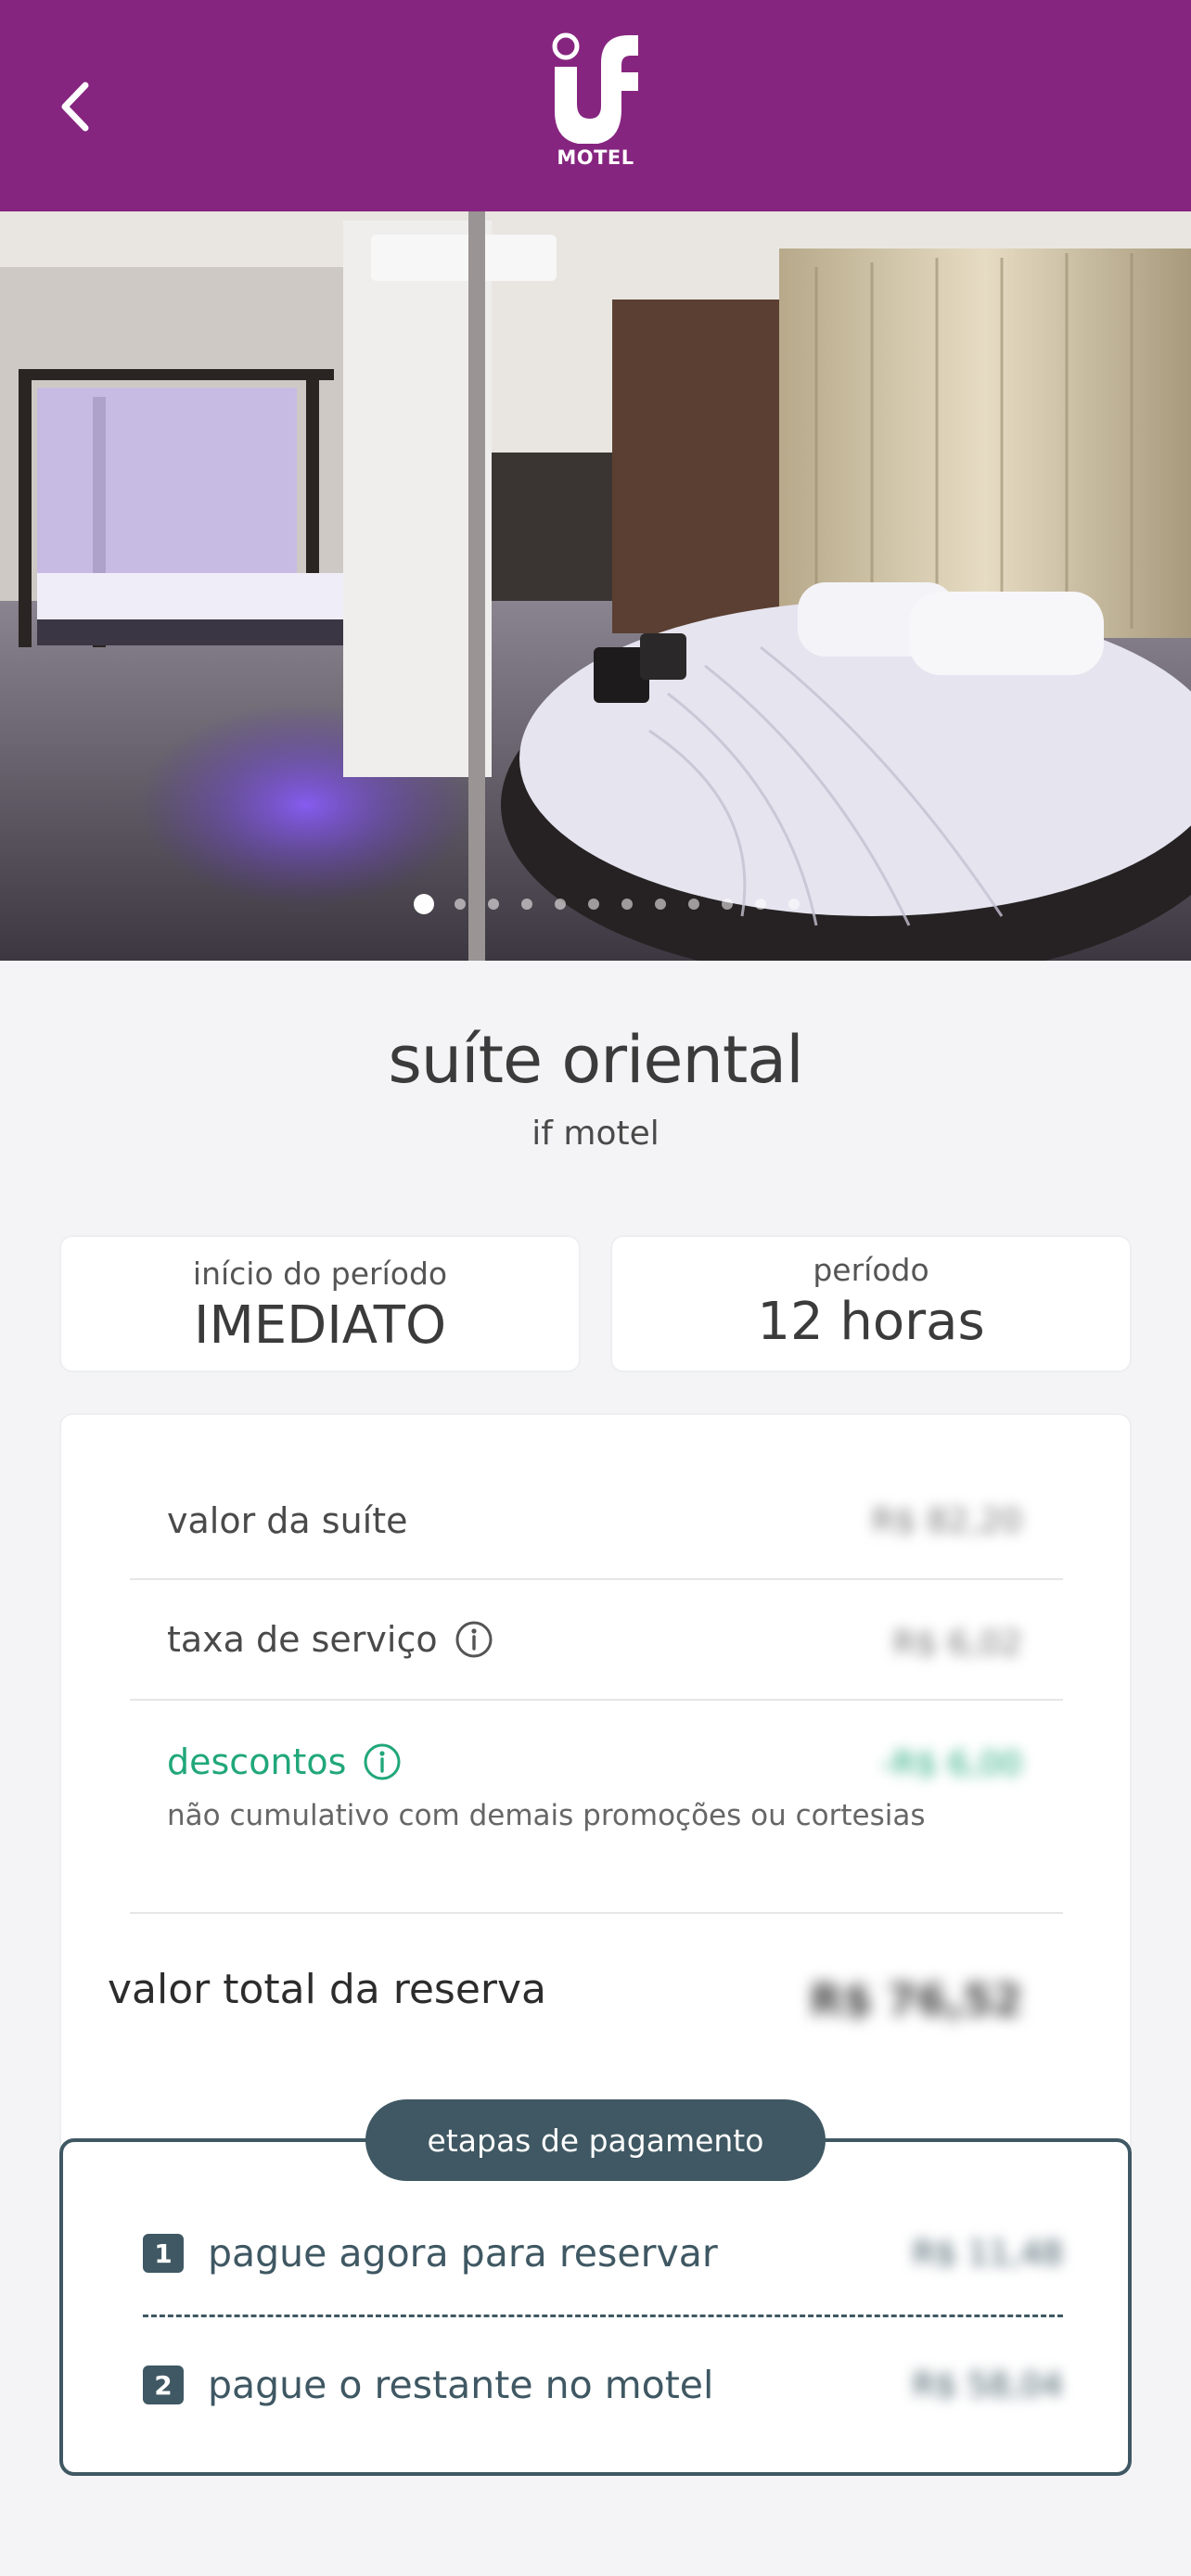  Describe the element at coordinates (871, 1270) in the screenshot. I see `period-label: período` at that location.